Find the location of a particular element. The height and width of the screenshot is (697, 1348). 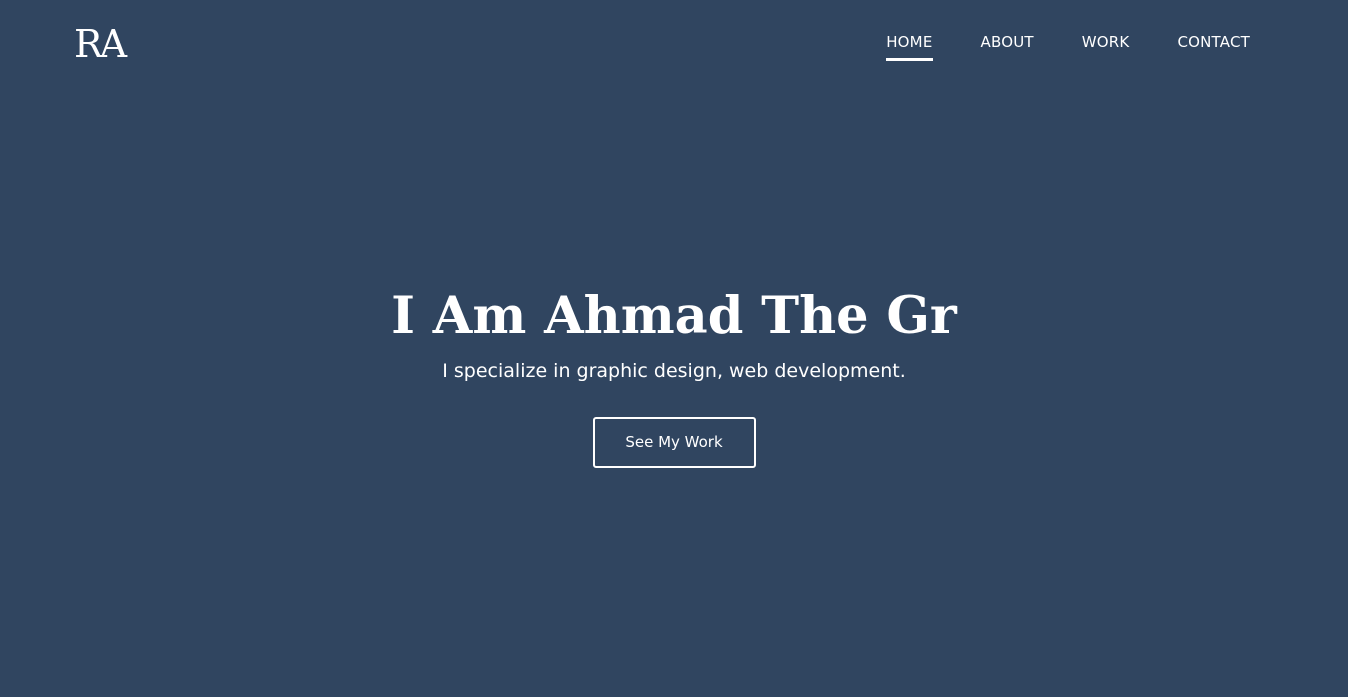

nav-link-contact: CONTACT is located at coordinates (1213, 47).